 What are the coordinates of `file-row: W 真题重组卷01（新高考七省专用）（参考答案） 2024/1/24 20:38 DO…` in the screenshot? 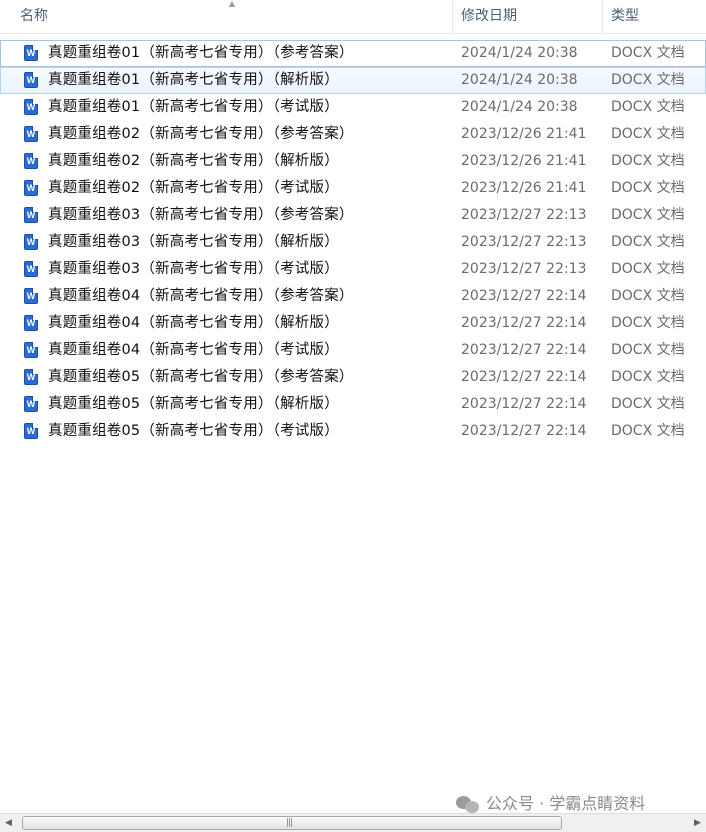 It's located at (353, 53).